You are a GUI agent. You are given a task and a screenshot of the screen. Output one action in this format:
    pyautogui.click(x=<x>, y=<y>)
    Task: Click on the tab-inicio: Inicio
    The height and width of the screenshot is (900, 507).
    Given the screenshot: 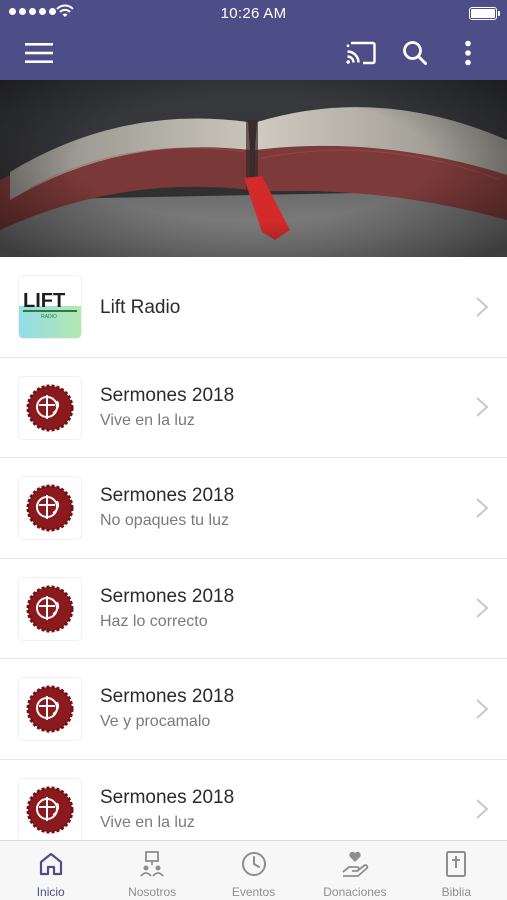 What is the action you would take?
    pyautogui.click(x=50, y=870)
    